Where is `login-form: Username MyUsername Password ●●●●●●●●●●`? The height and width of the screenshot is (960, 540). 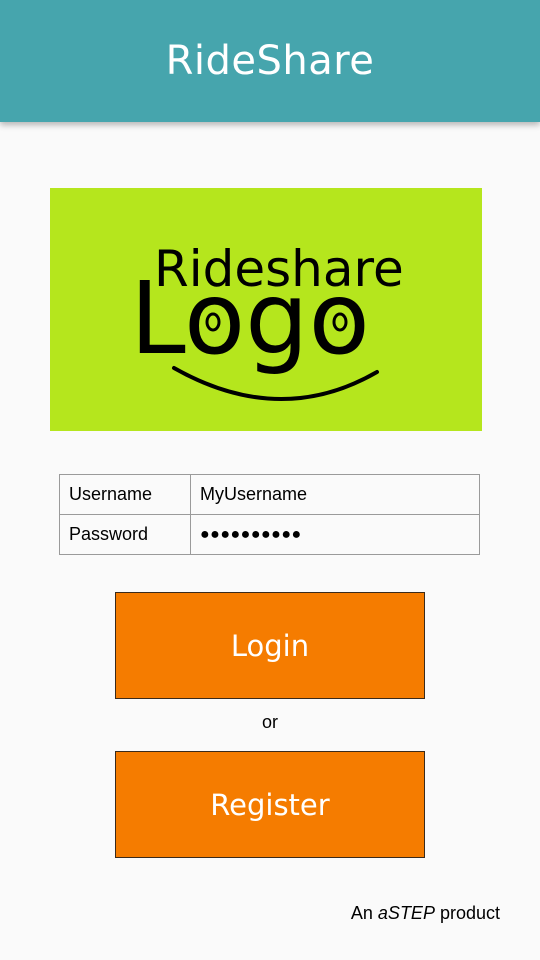
login-form: Username MyUsername Password ●●●●●●●●●● is located at coordinates (269, 514).